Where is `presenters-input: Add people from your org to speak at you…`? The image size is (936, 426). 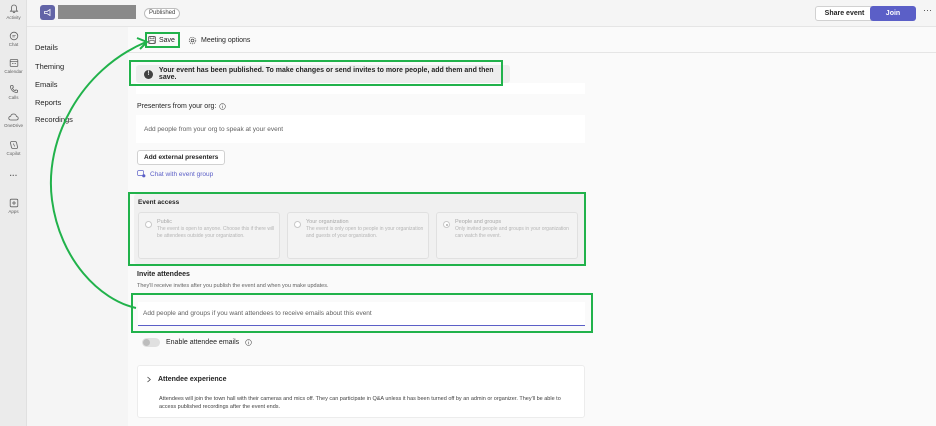 presenters-input: Add people from your org to speak at you… is located at coordinates (360, 129).